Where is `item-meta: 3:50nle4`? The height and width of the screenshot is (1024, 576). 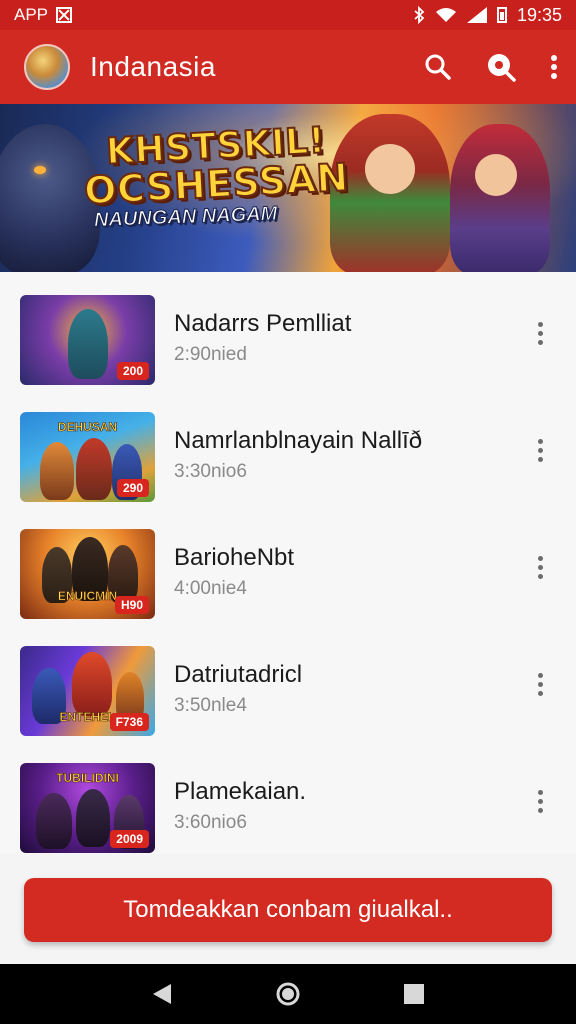
item-meta: 3:50nle4 is located at coordinates (210, 705).